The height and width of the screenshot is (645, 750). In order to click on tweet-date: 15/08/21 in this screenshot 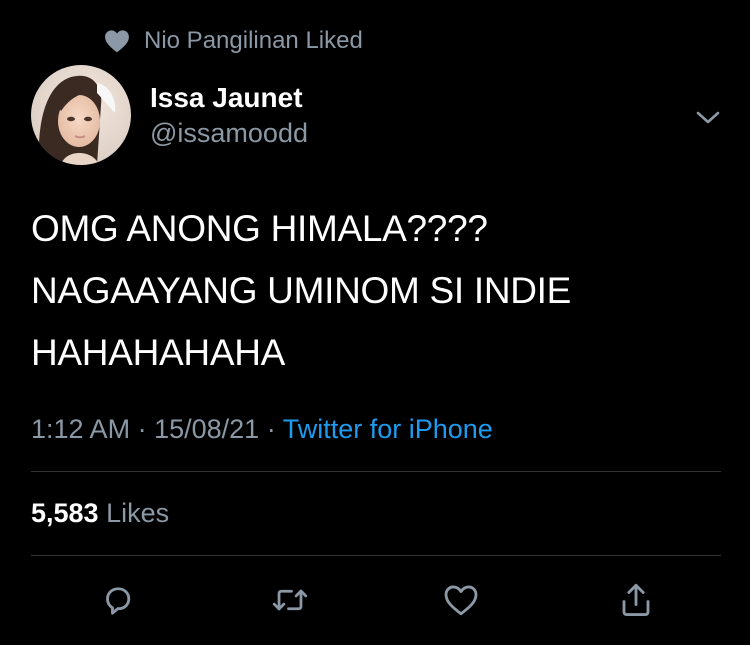, I will do `click(207, 429)`.